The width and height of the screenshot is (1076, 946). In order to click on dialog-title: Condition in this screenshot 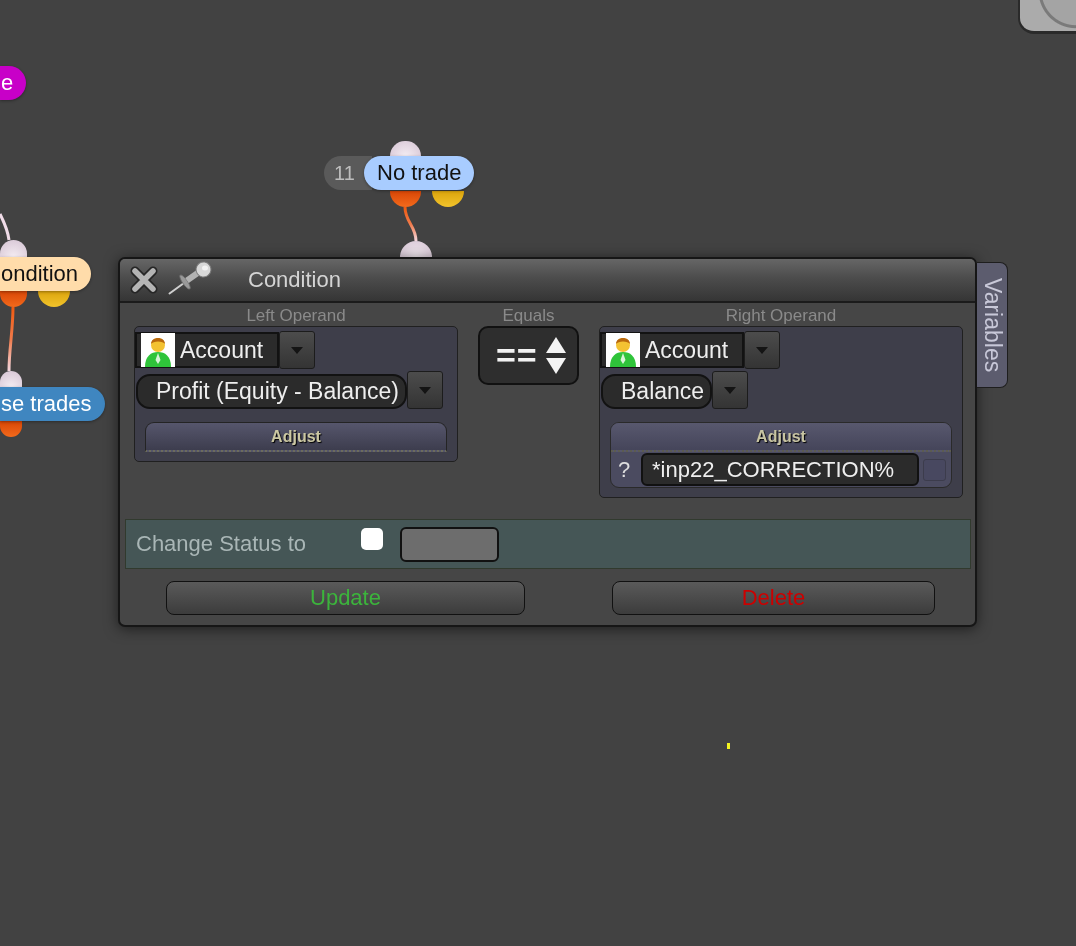, I will do `click(294, 280)`.